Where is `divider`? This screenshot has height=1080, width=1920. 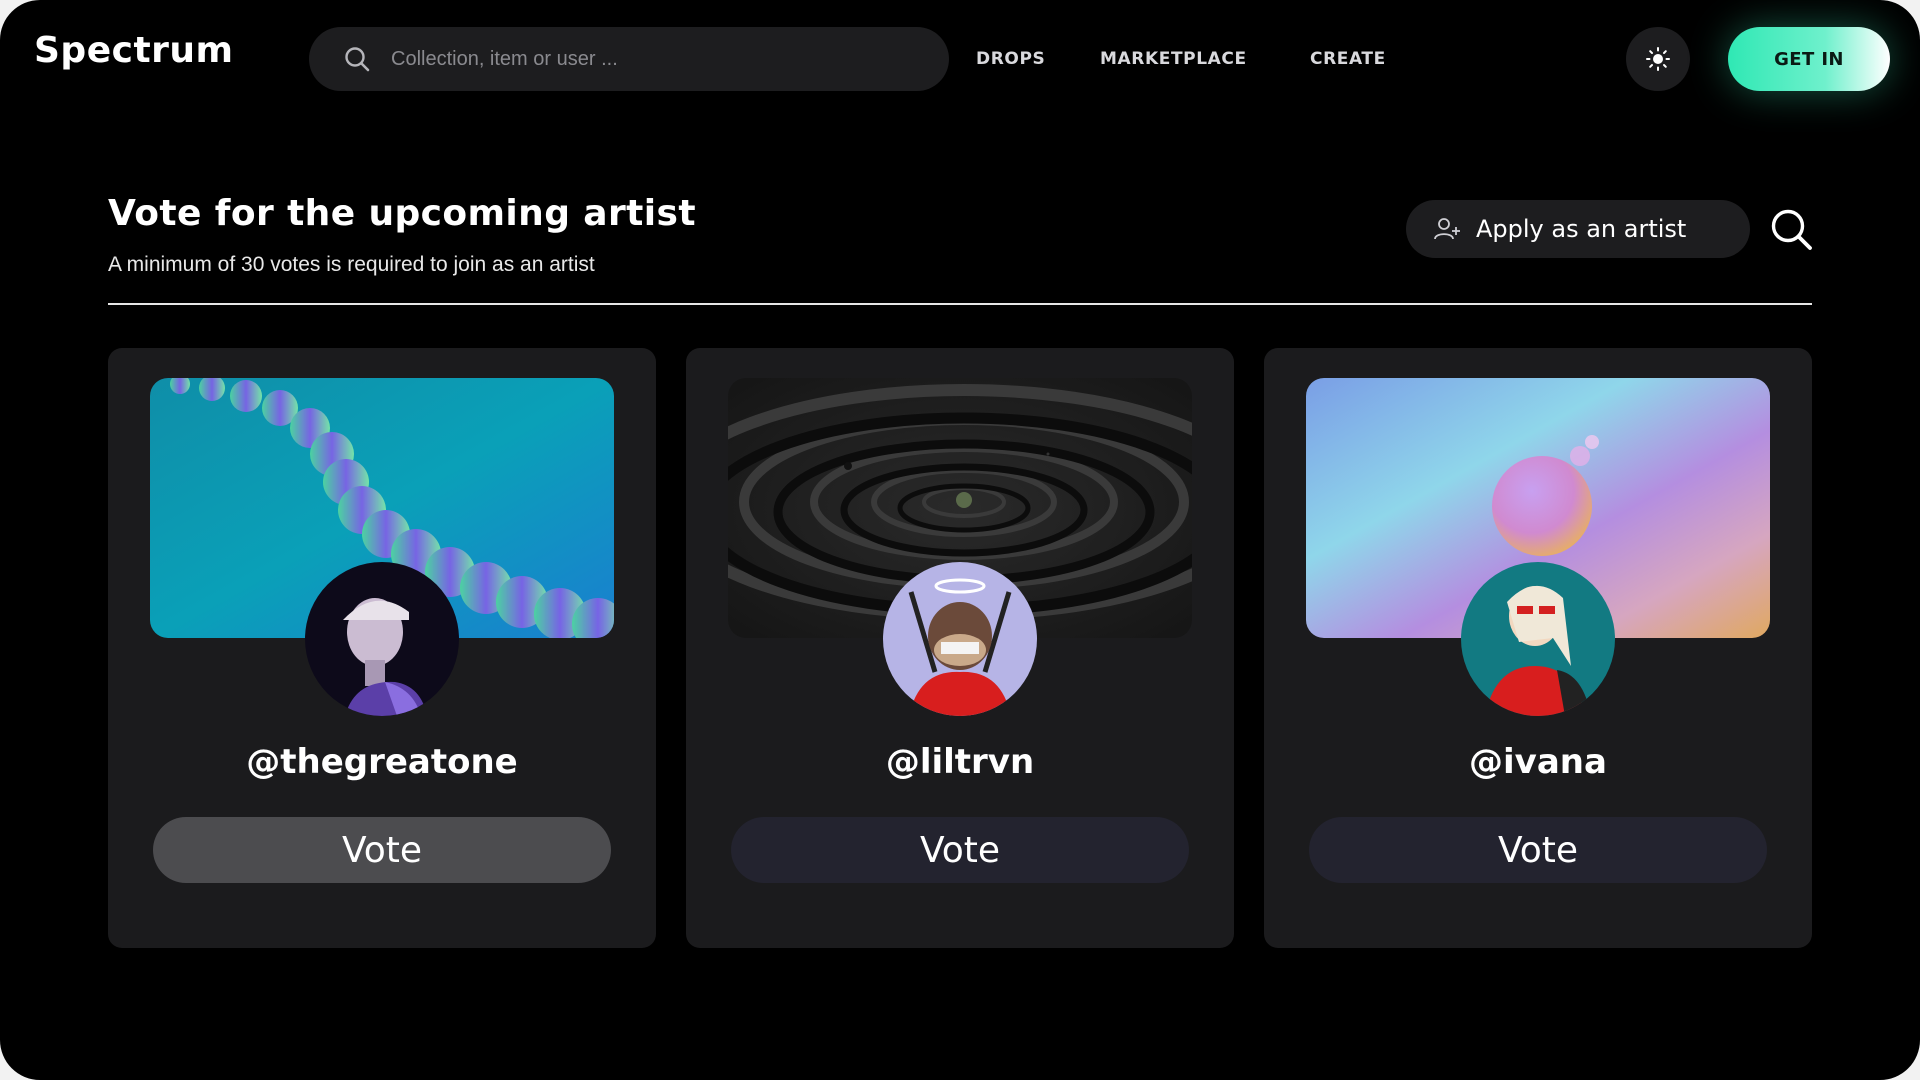 divider is located at coordinates (960, 304).